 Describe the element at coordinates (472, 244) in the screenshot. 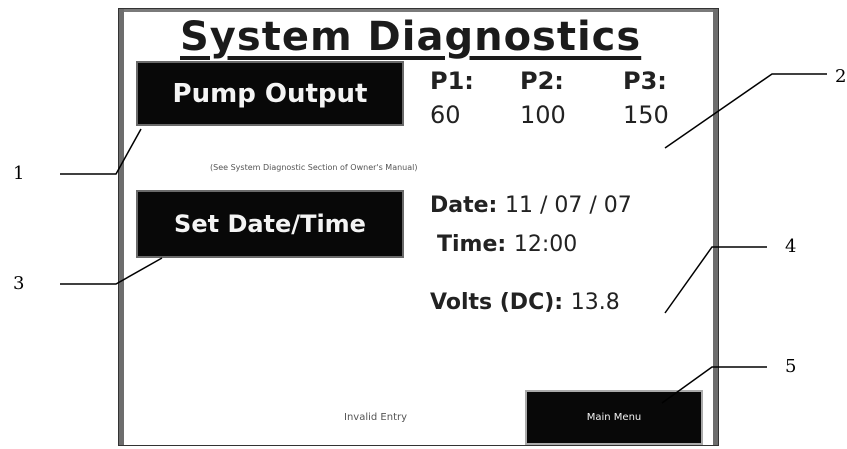

I see `time-label: Time:` at that location.